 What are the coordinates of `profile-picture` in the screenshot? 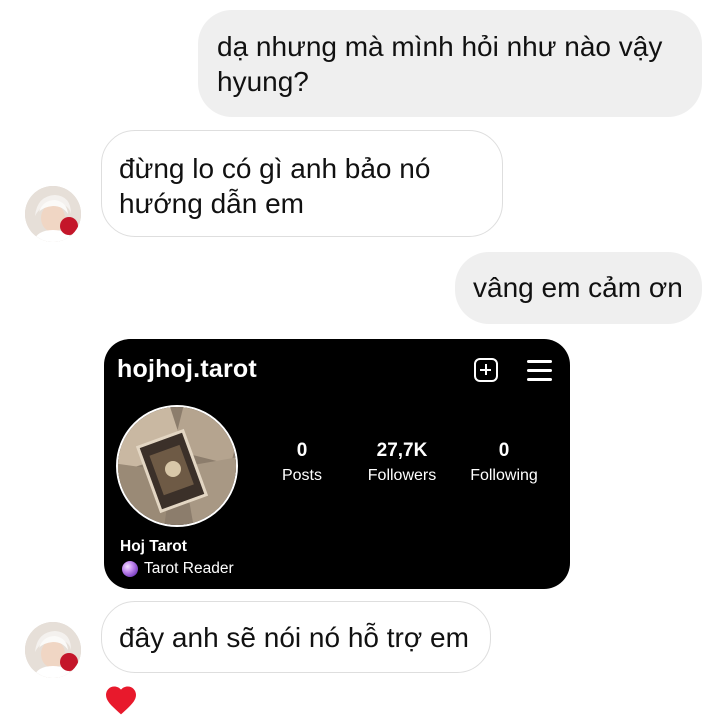 It's located at (177, 466).